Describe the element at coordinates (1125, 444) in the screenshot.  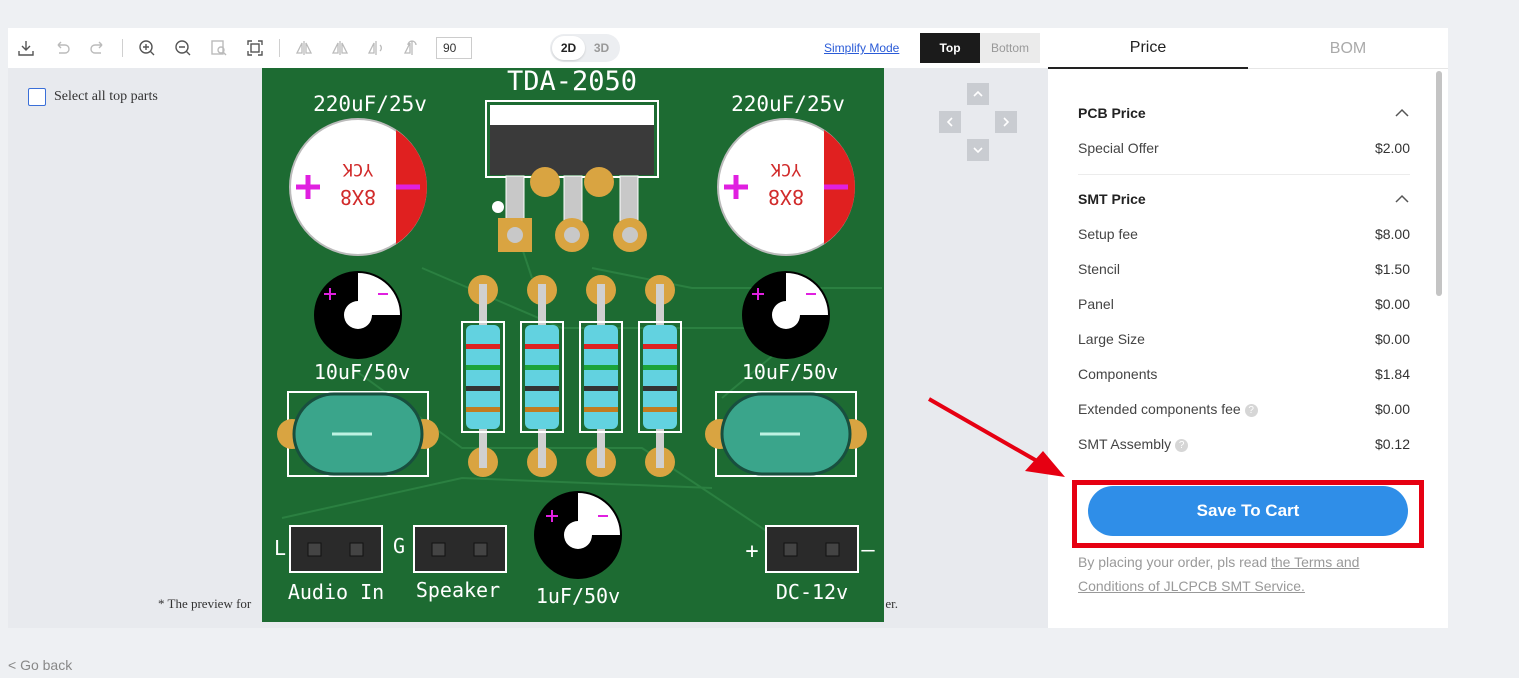
I see `price-row-label: SMT Assembly` at that location.